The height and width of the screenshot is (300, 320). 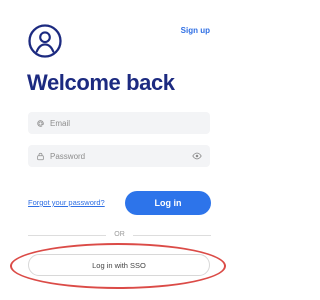 What do you see at coordinates (40, 123) in the screenshot?
I see `at-sign-icon` at bounding box center [40, 123].